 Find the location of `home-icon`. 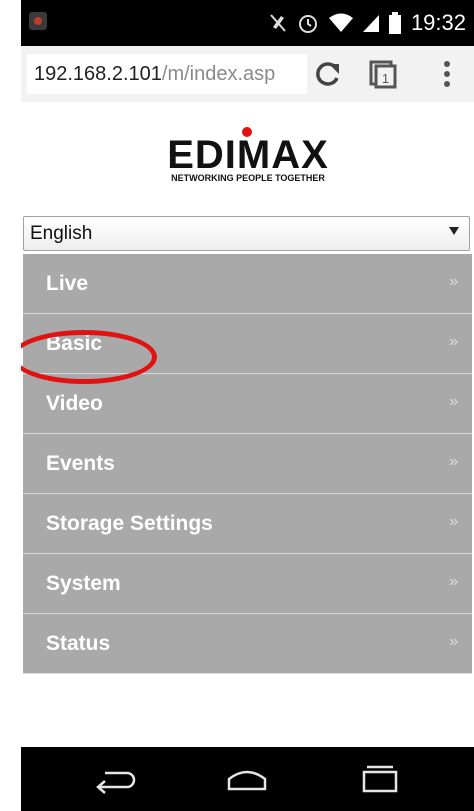

home-icon is located at coordinates (247, 779).